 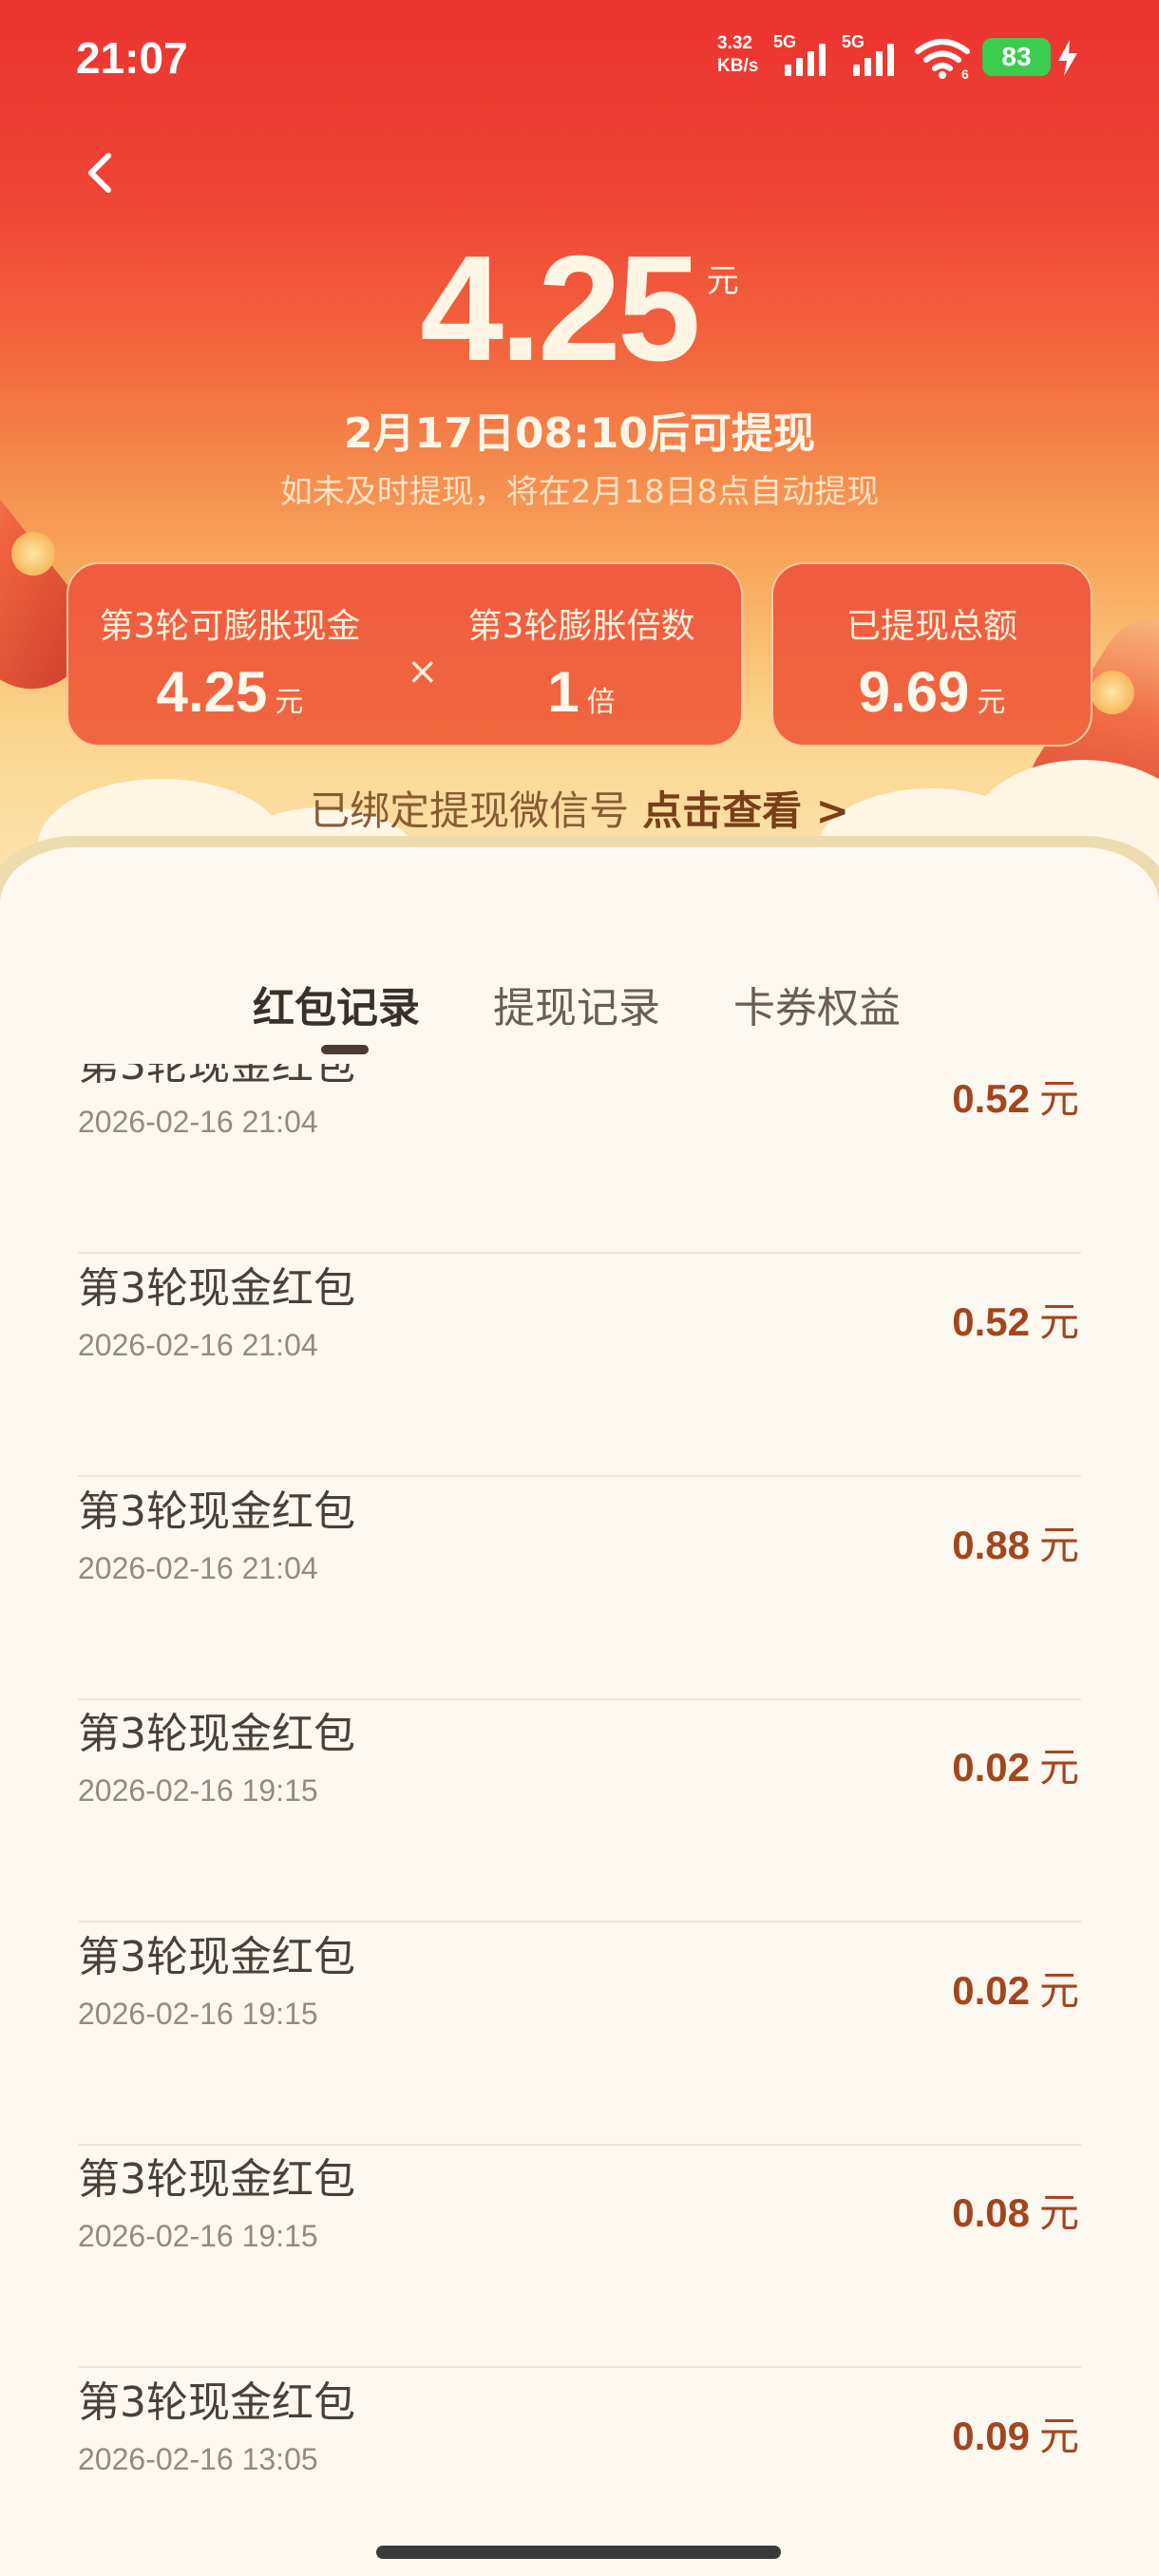 What do you see at coordinates (991, 2212) in the screenshot?
I see `record-amount-value: 0.08` at bounding box center [991, 2212].